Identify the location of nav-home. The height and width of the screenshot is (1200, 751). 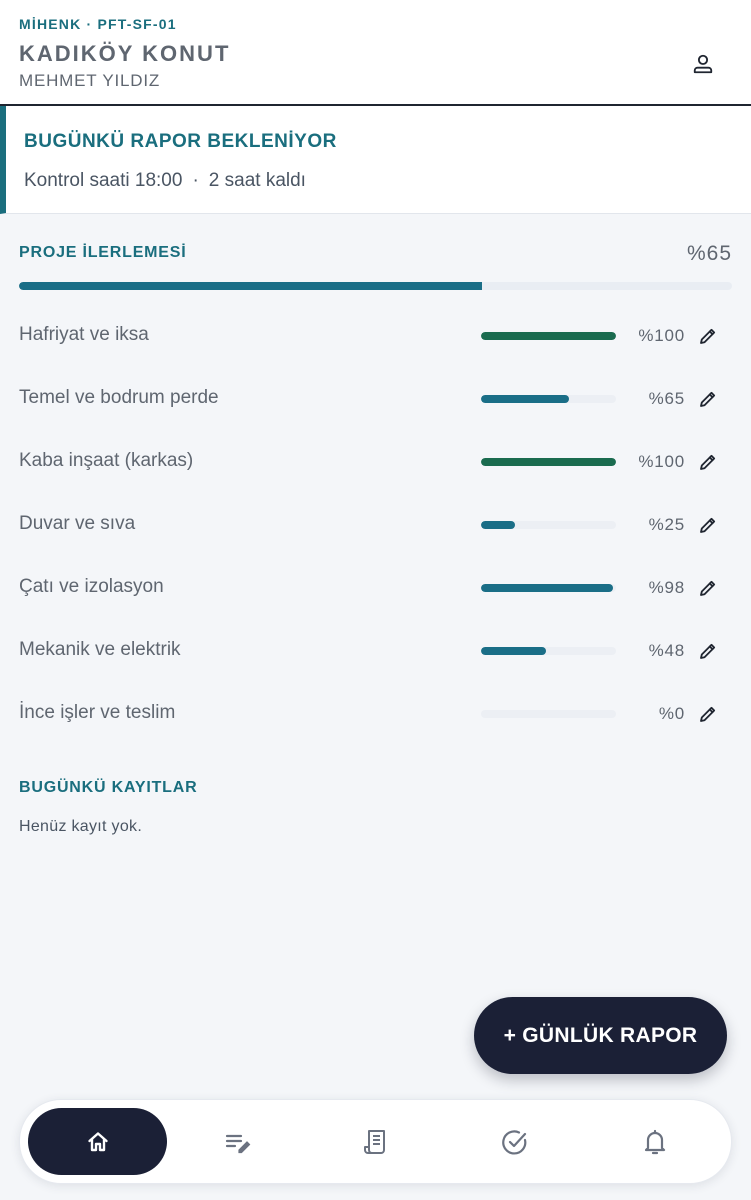
(97, 1141).